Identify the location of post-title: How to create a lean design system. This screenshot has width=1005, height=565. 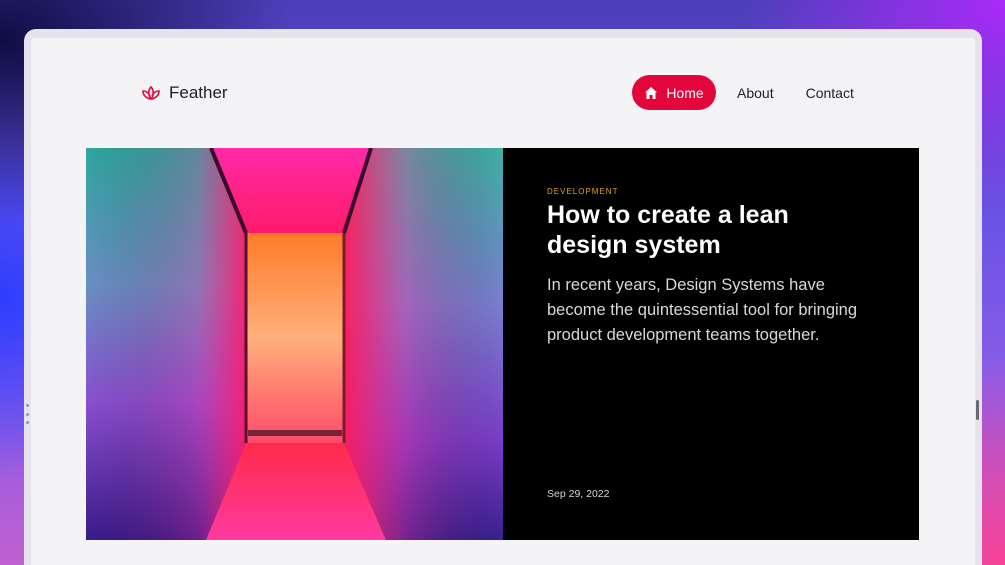
(707, 230).